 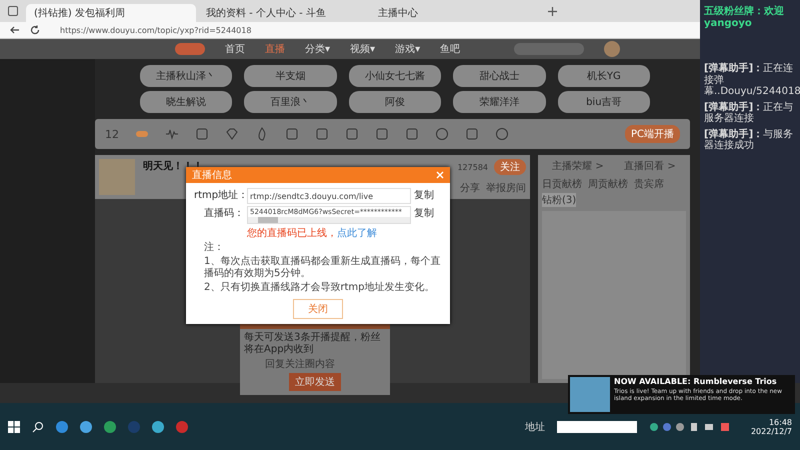 I want to click on anchor-tag: 主播秋山泽丶, so click(x=186, y=76).